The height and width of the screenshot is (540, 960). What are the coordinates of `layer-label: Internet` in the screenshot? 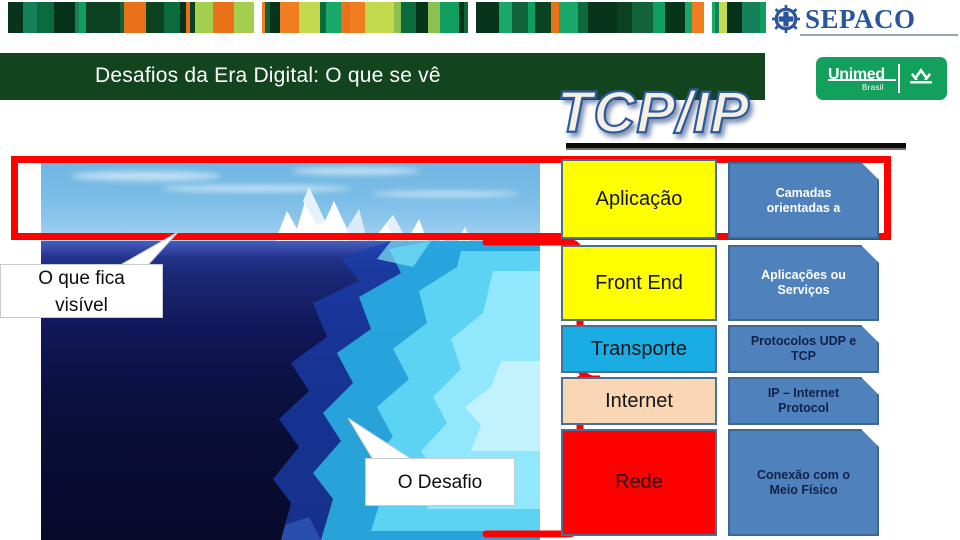 It's located at (639, 400).